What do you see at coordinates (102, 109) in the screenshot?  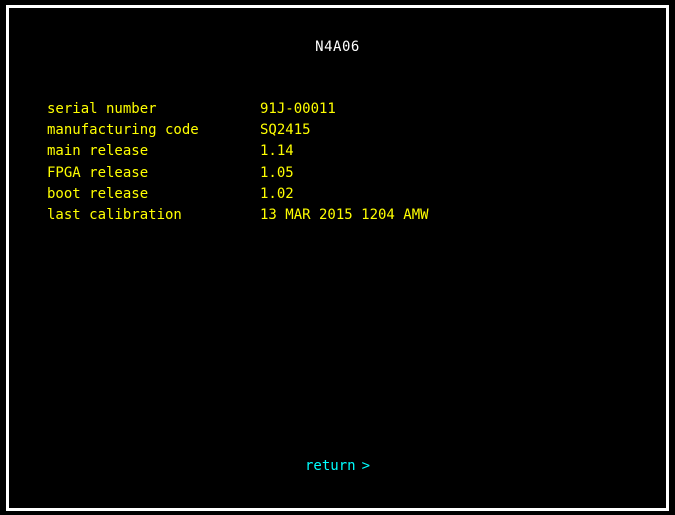 I see `serial-number-label: serial number` at bounding box center [102, 109].